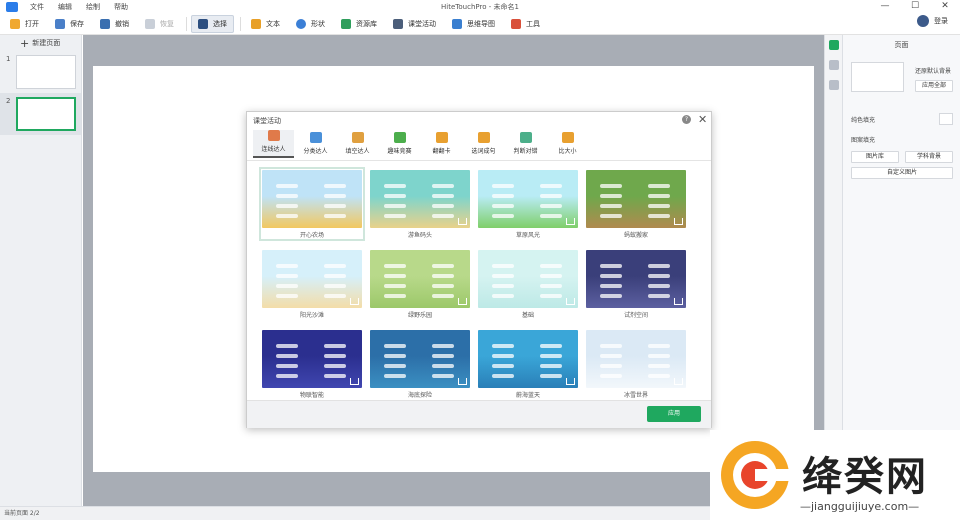 The height and width of the screenshot is (520, 960). I want to click on toolbar: 打开 保存 撤销 恢复 选择 文本 形状 资源库 课堂活动 思维导图 工具 登录, so click(480, 24).